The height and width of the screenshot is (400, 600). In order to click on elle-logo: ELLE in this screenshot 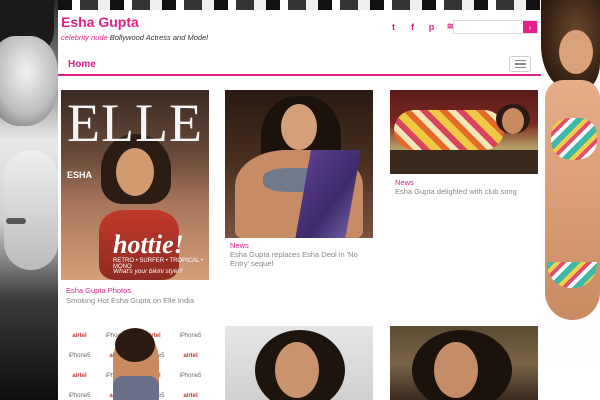, I will do `click(135, 123)`.